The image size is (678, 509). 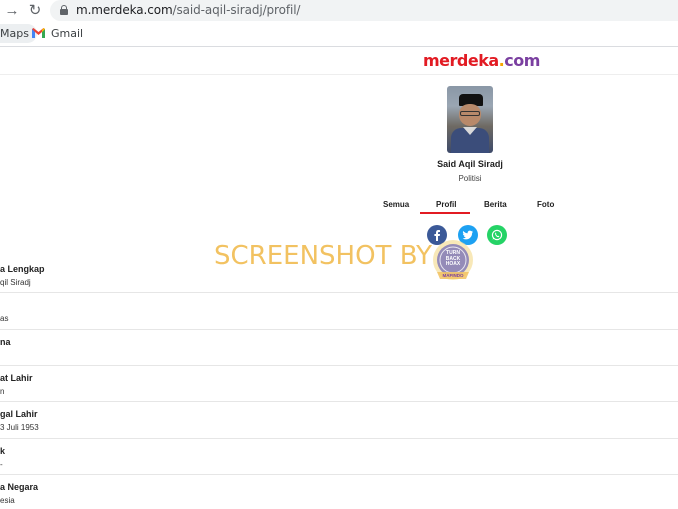 What do you see at coordinates (124, 10) in the screenshot?
I see `url-host: m.merdeka.com` at bounding box center [124, 10].